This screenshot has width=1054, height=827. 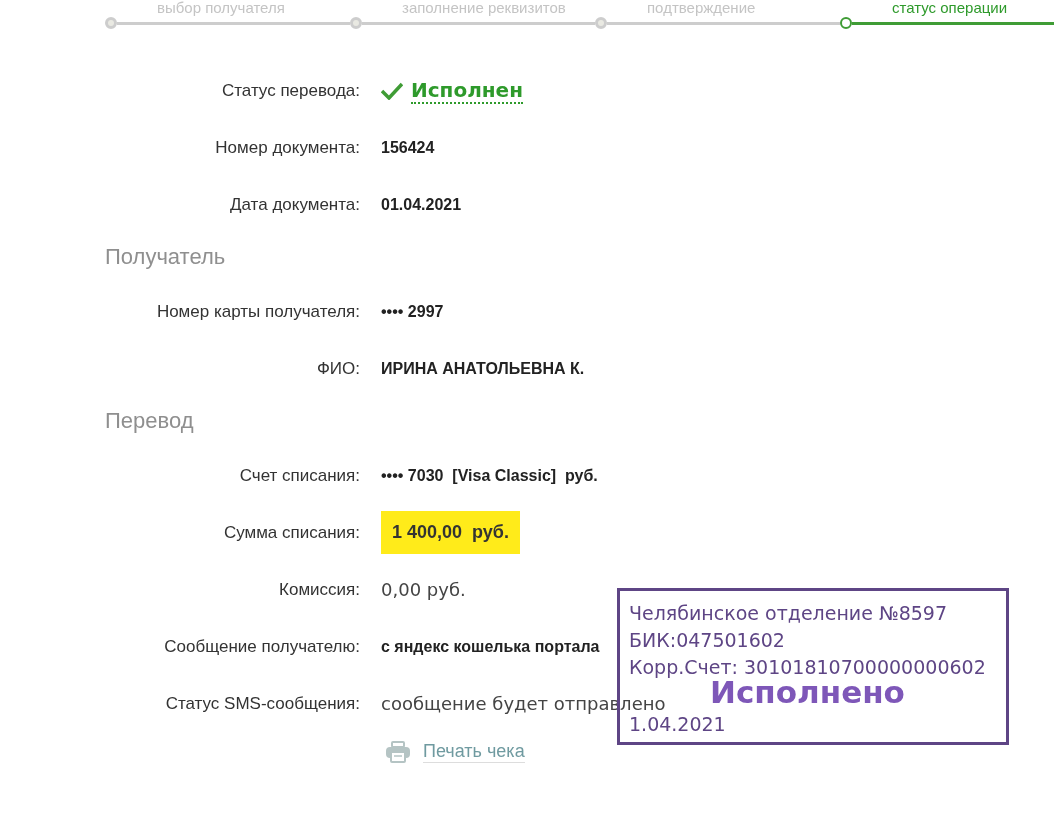 I want to click on checkmark-icon, so click(x=392, y=90).